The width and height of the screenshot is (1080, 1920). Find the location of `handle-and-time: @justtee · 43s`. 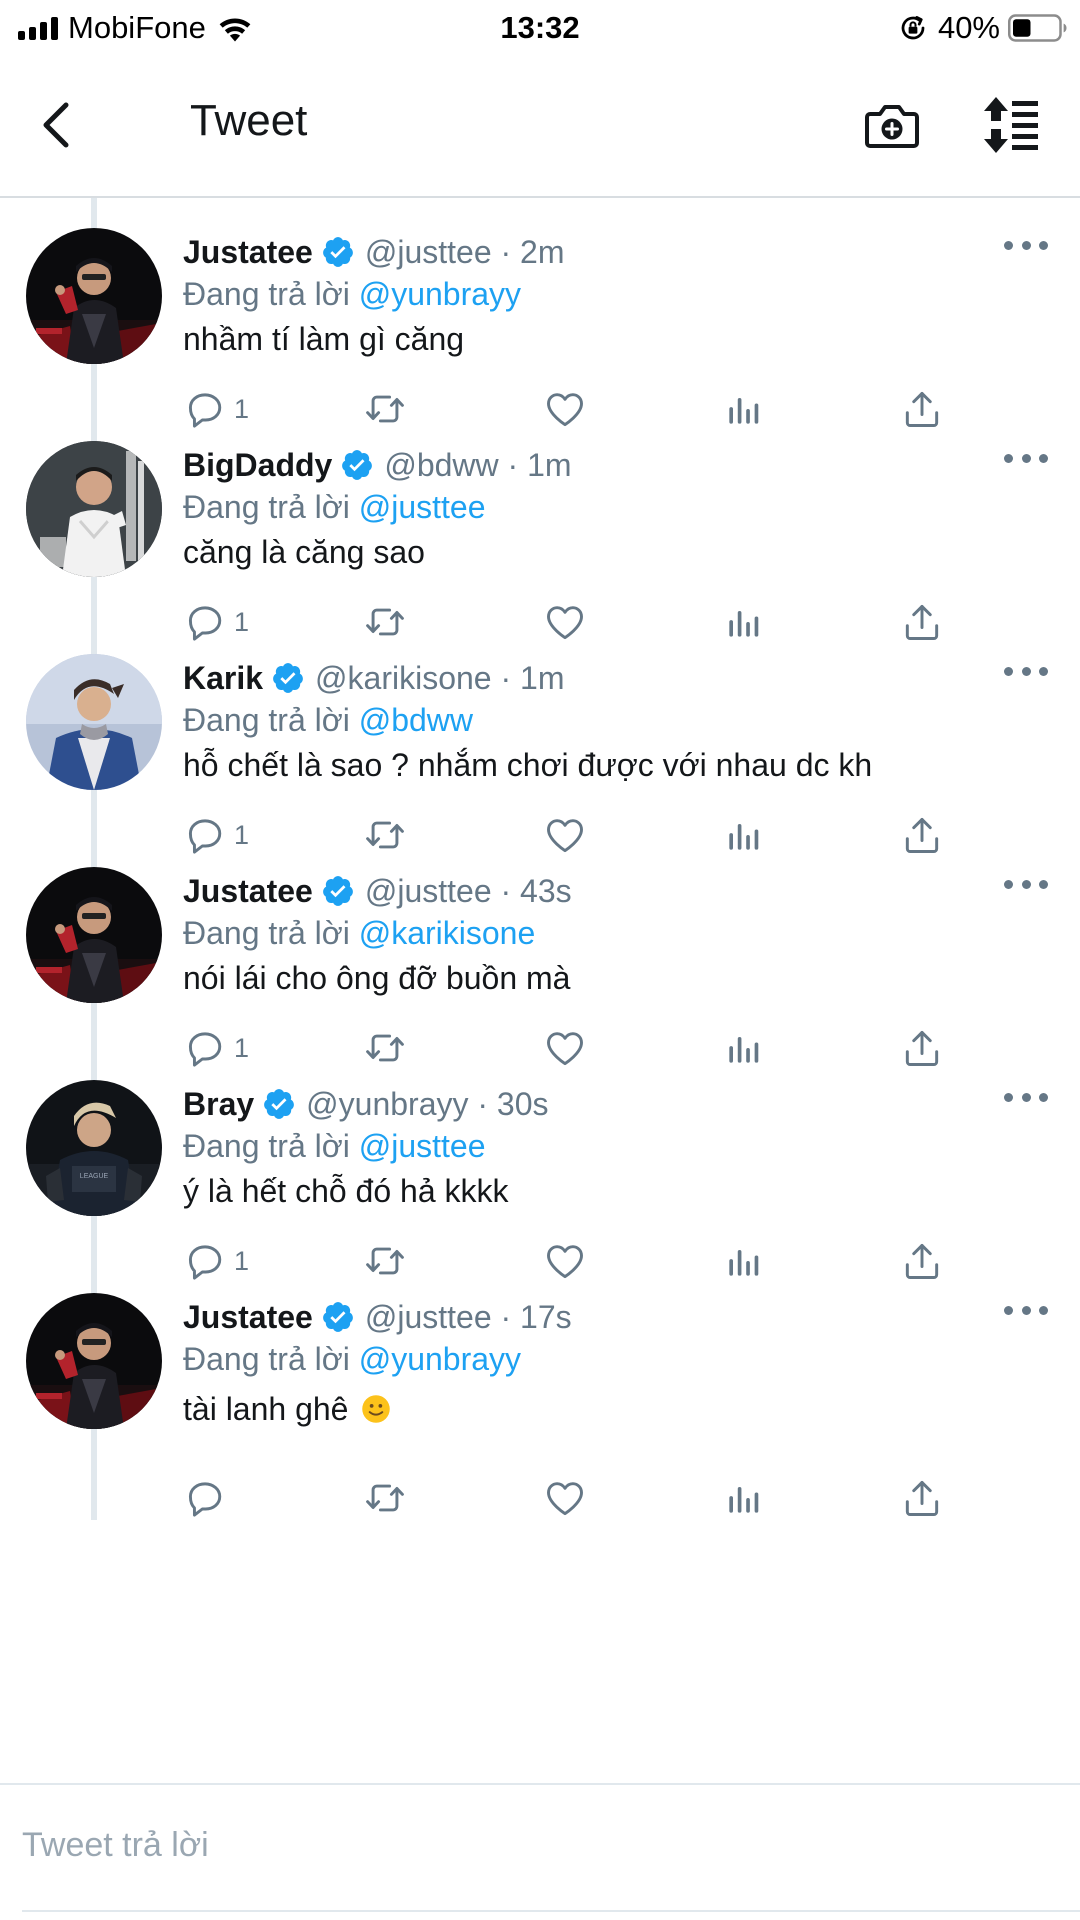

handle-and-time: @justtee · 43s is located at coordinates (468, 890).